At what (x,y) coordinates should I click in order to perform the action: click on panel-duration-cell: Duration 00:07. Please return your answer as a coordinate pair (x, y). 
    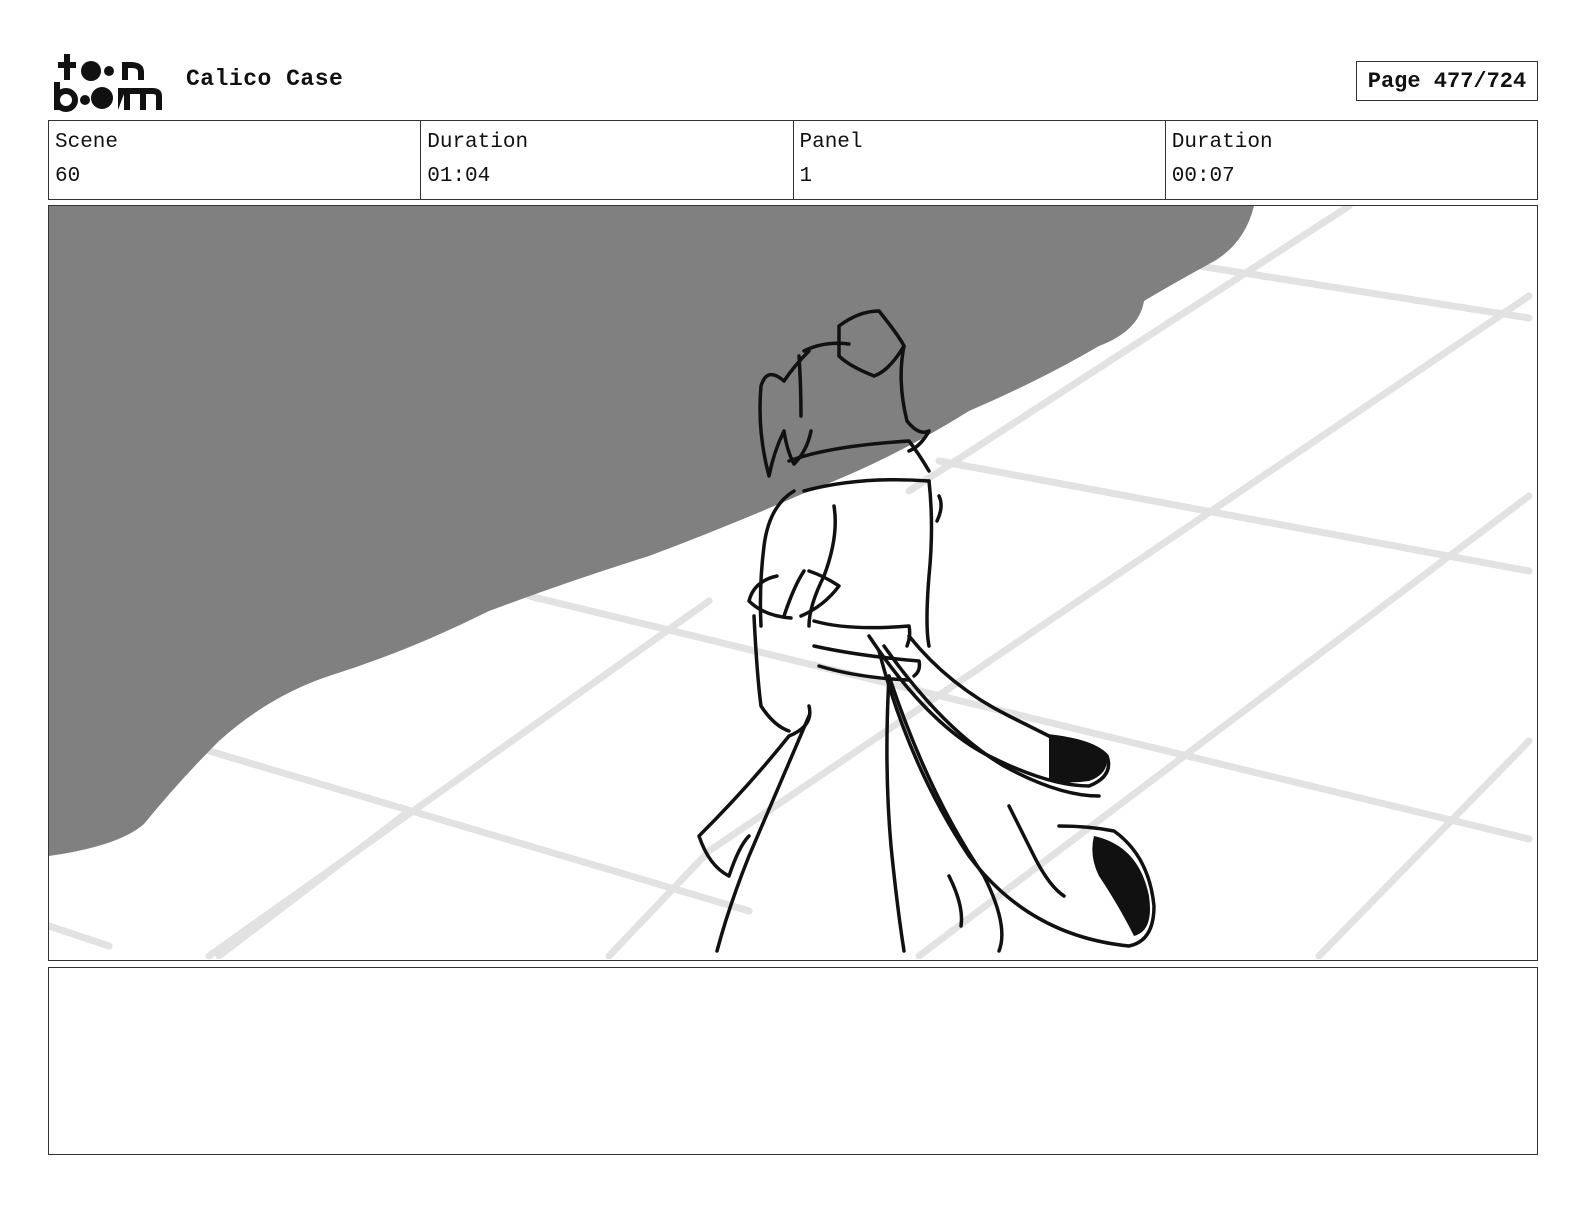
    Looking at the image, I should click on (1351, 160).